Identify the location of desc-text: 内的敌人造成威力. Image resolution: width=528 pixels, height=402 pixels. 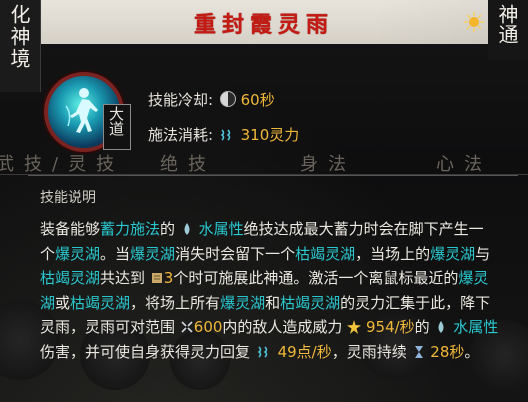
(285, 327).